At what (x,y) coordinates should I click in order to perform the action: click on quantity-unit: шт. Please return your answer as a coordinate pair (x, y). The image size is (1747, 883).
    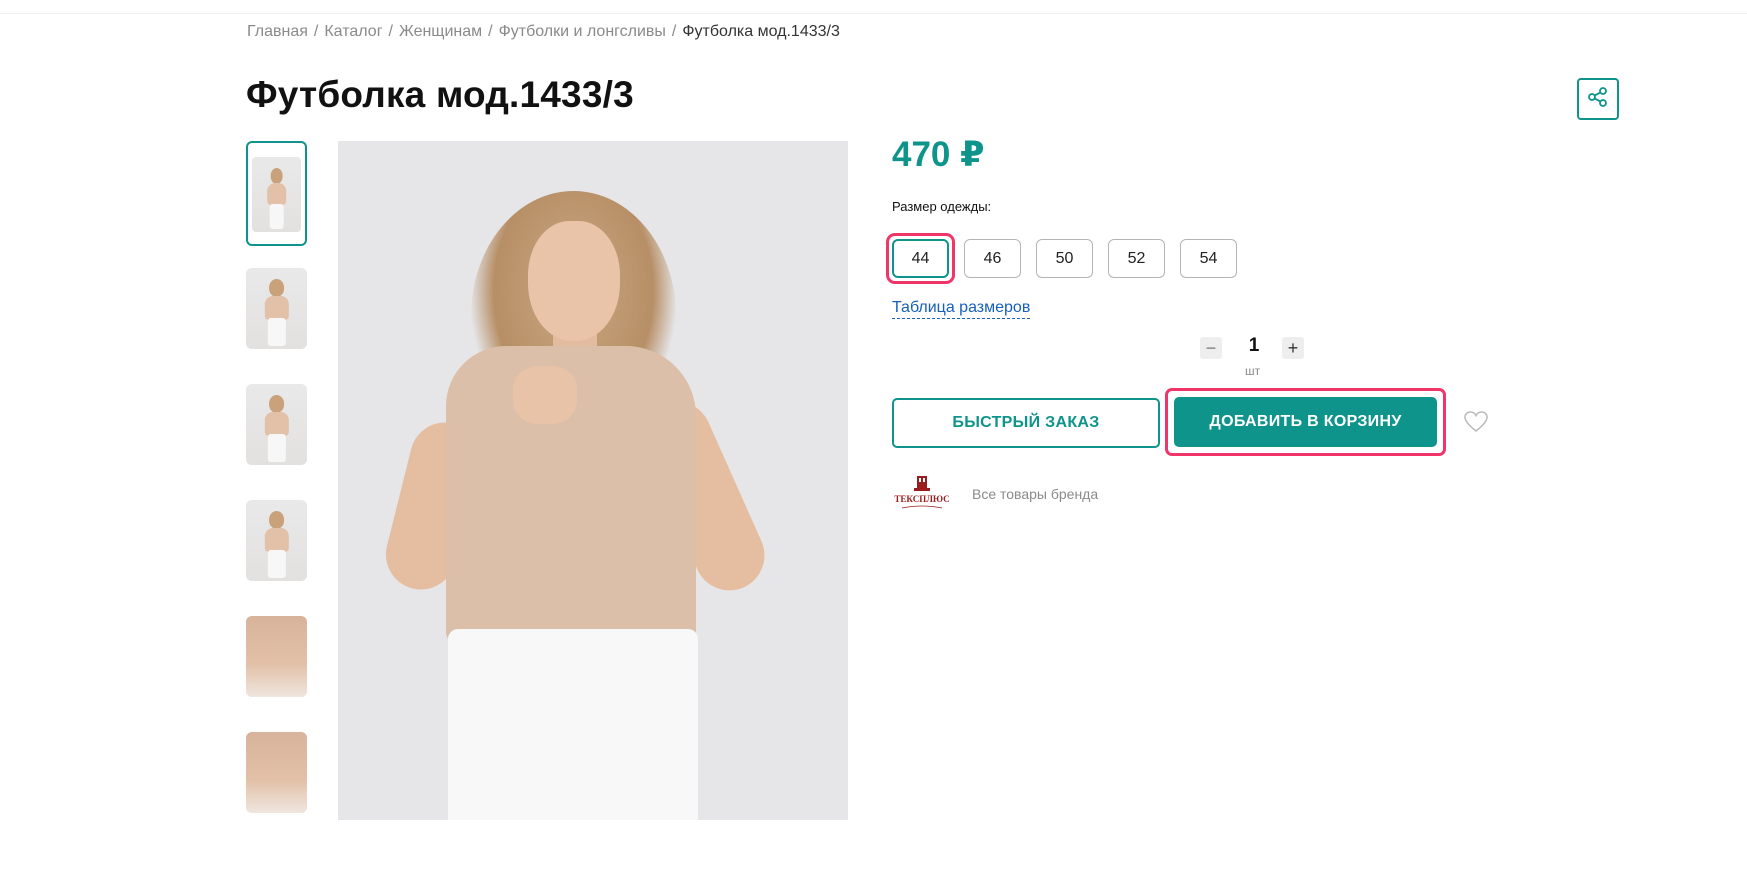
    Looking at the image, I should click on (1253, 371).